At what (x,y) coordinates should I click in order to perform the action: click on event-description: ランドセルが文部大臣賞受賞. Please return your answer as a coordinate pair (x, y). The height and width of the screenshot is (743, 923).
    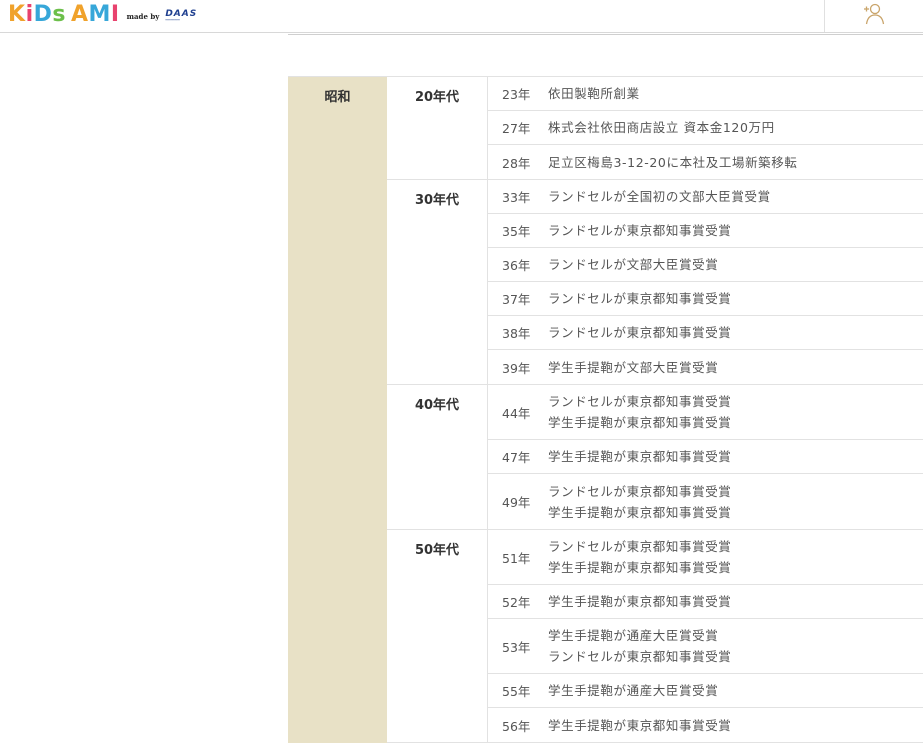
    Looking at the image, I should click on (633, 264).